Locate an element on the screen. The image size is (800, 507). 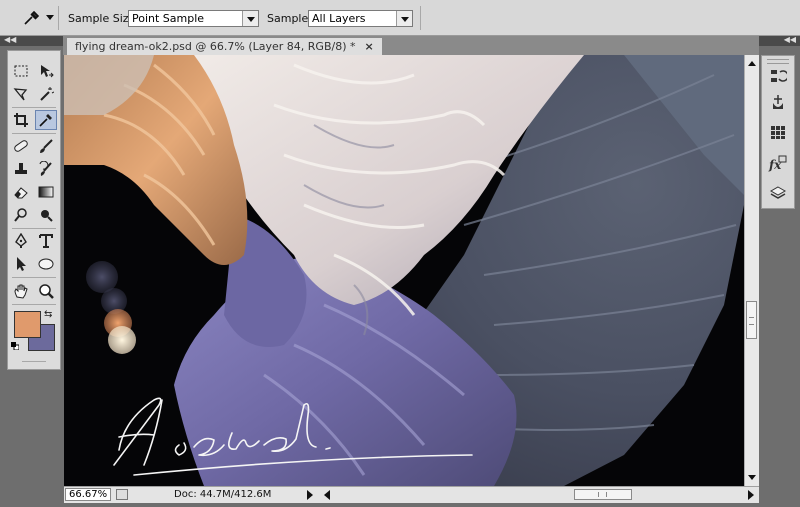
magic-wand-icon is located at coordinates (46, 94).